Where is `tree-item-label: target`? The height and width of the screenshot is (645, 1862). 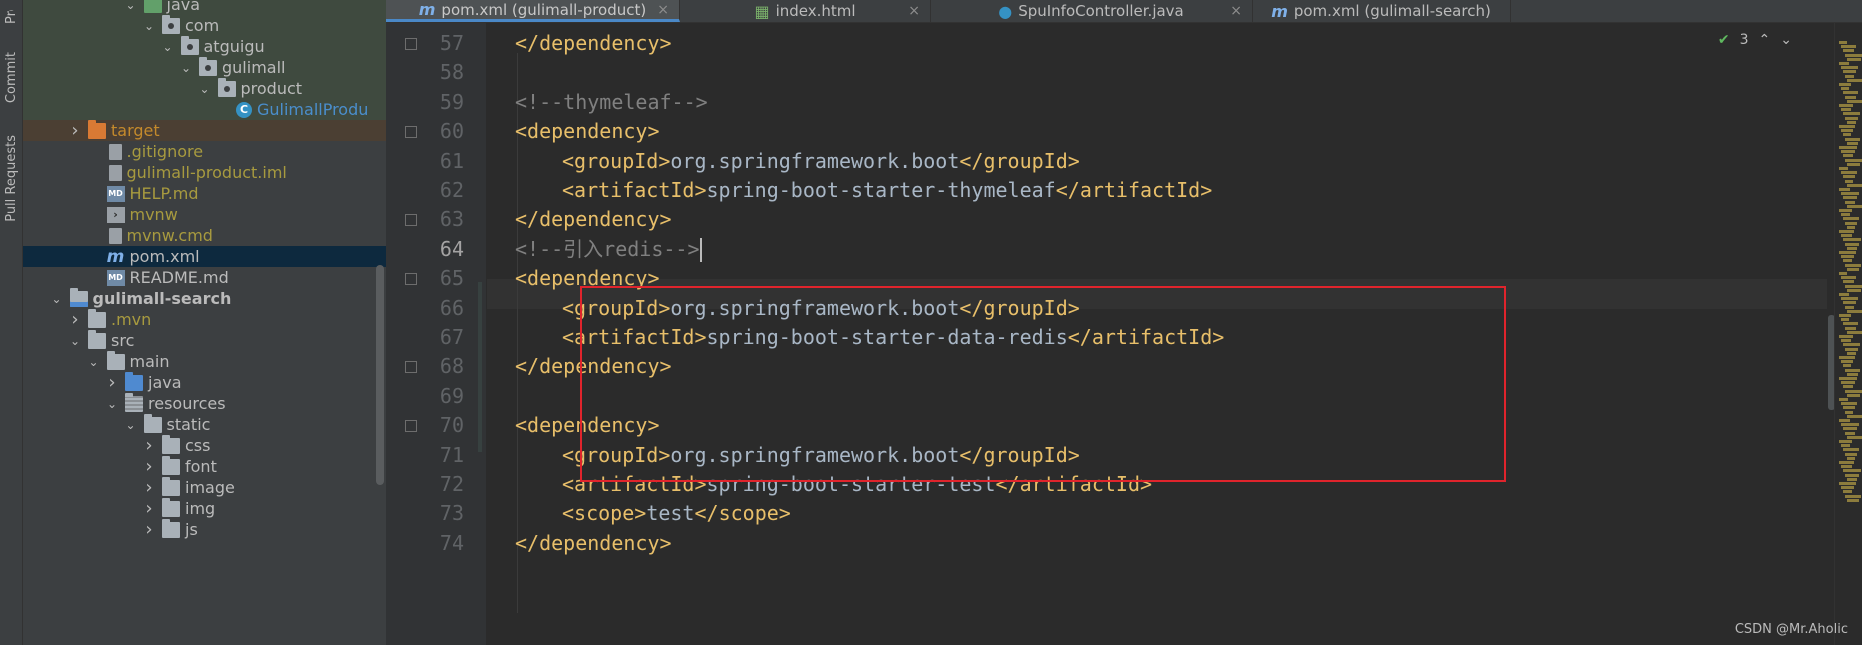 tree-item-label: target is located at coordinates (135, 130).